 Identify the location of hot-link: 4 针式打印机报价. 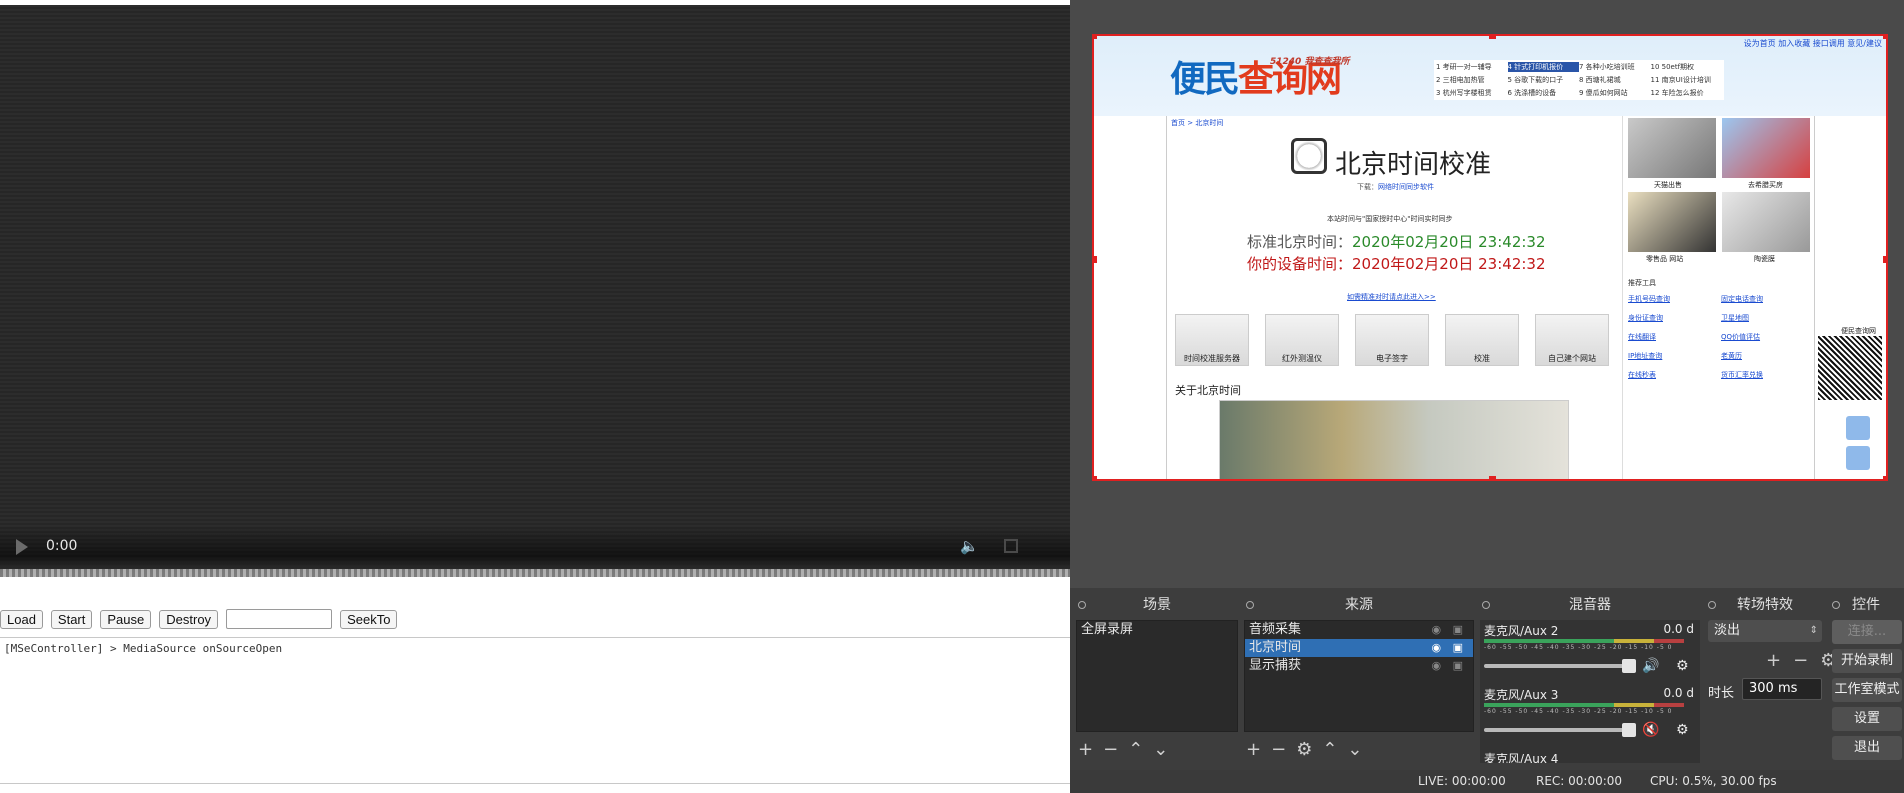
(1543, 67).